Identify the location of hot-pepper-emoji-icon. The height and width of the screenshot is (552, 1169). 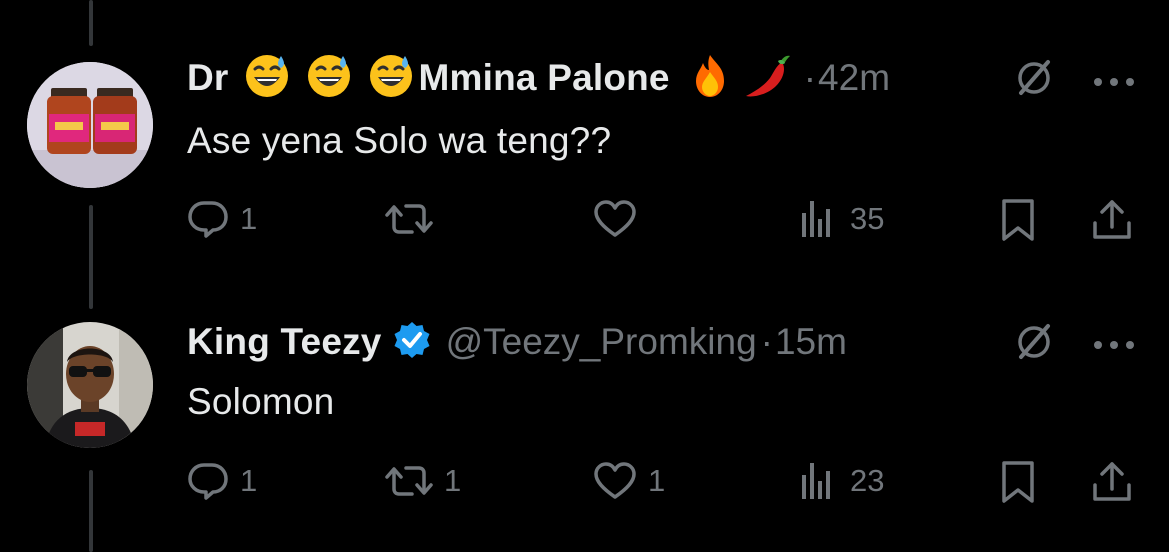
(768, 78).